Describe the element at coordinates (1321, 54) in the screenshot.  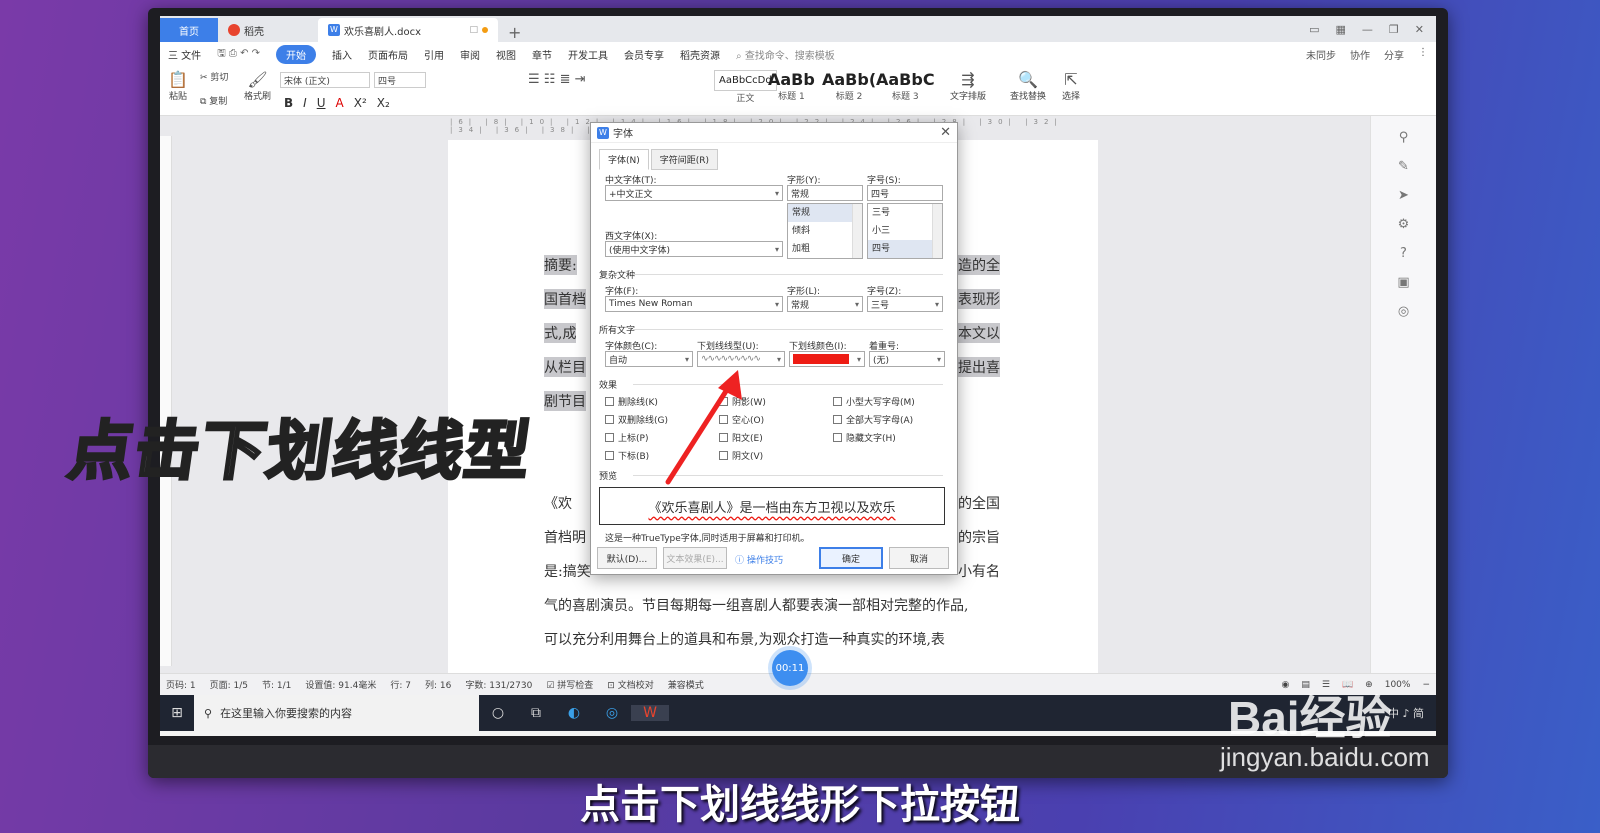
I see `sync-button: 未同步` at that location.